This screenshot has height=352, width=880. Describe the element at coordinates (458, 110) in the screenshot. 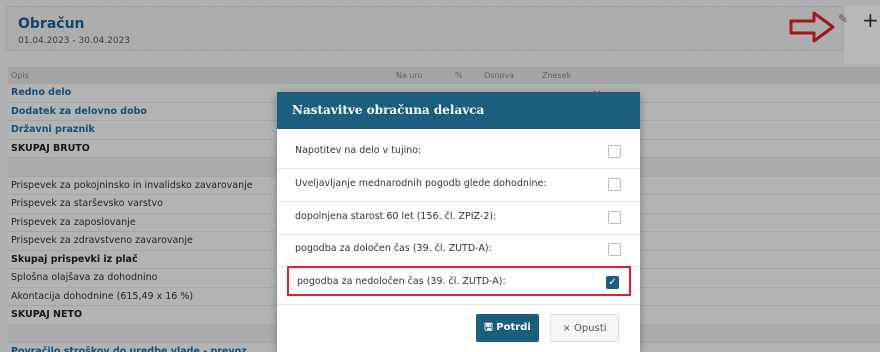

I see `dialog-title: Nastavitve obračuna delavca` at that location.